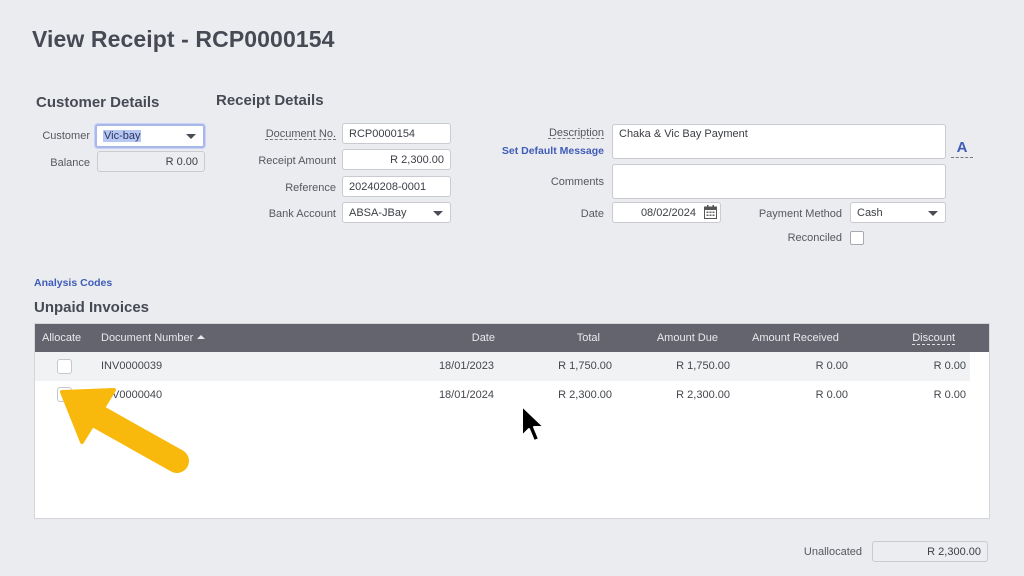  I want to click on unallocated-label: Unallocated, so click(832, 552).